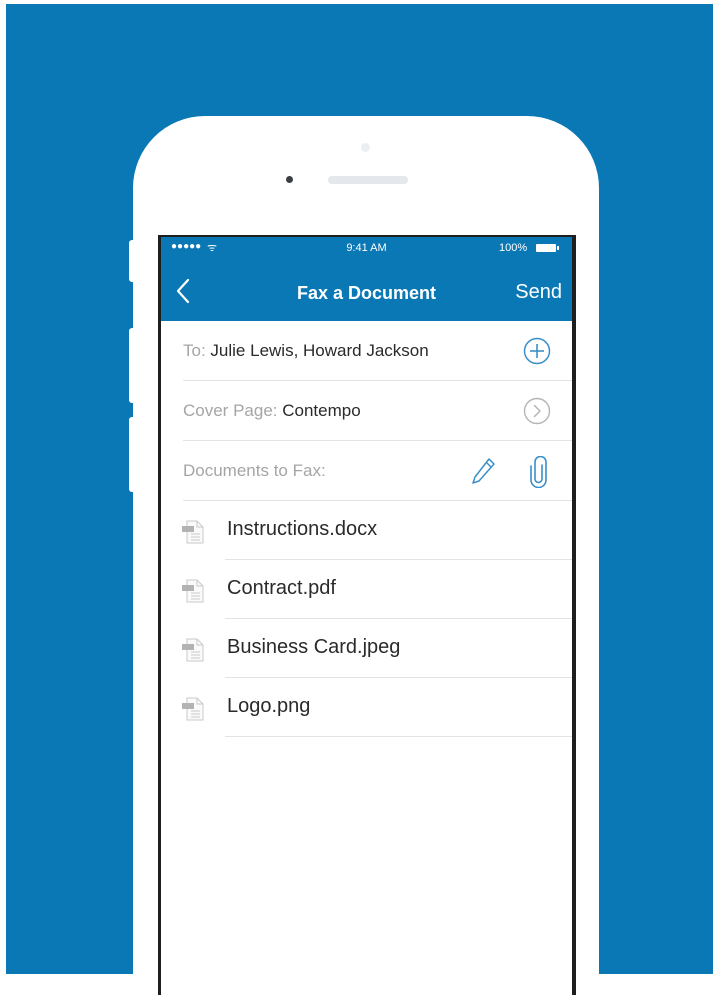  I want to click on cover-page-value: Contempo, so click(321, 410).